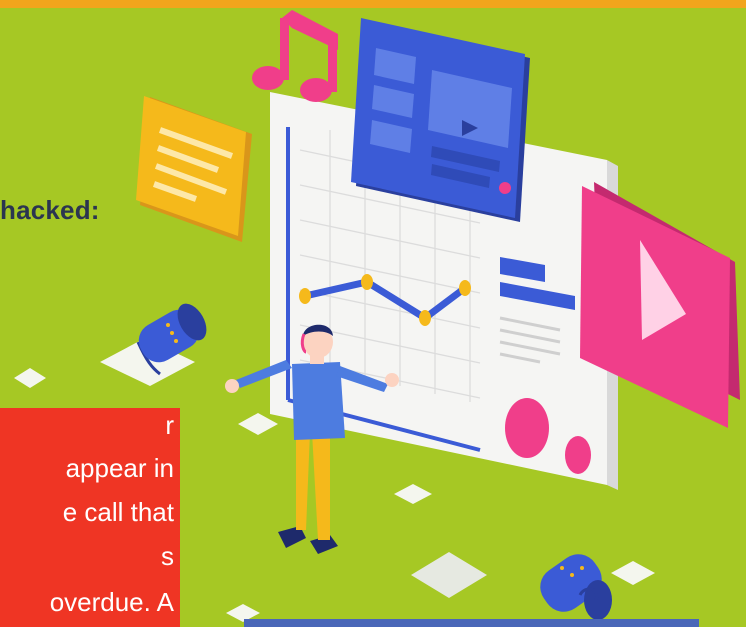 This screenshot has height=627, width=746. I want to click on red-box-line: overdue. A, so click(111, 602).